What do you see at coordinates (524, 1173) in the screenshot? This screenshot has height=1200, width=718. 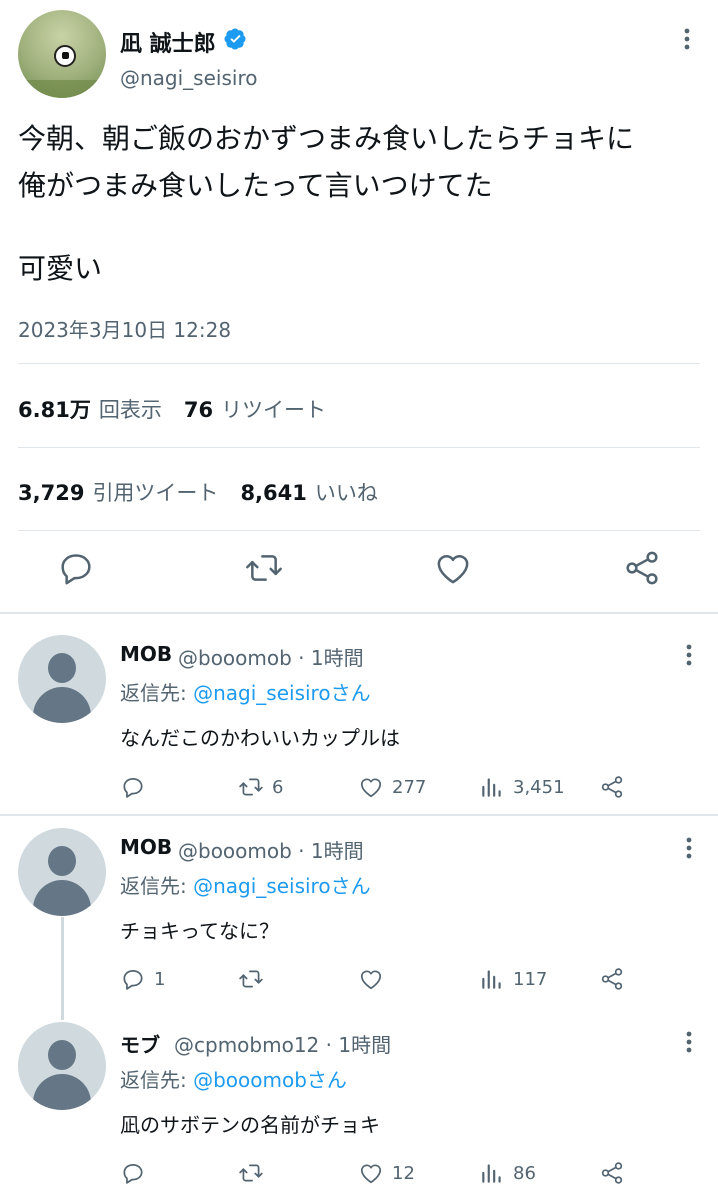 I see `view-count: 86` at bounding box center [524, 1173].